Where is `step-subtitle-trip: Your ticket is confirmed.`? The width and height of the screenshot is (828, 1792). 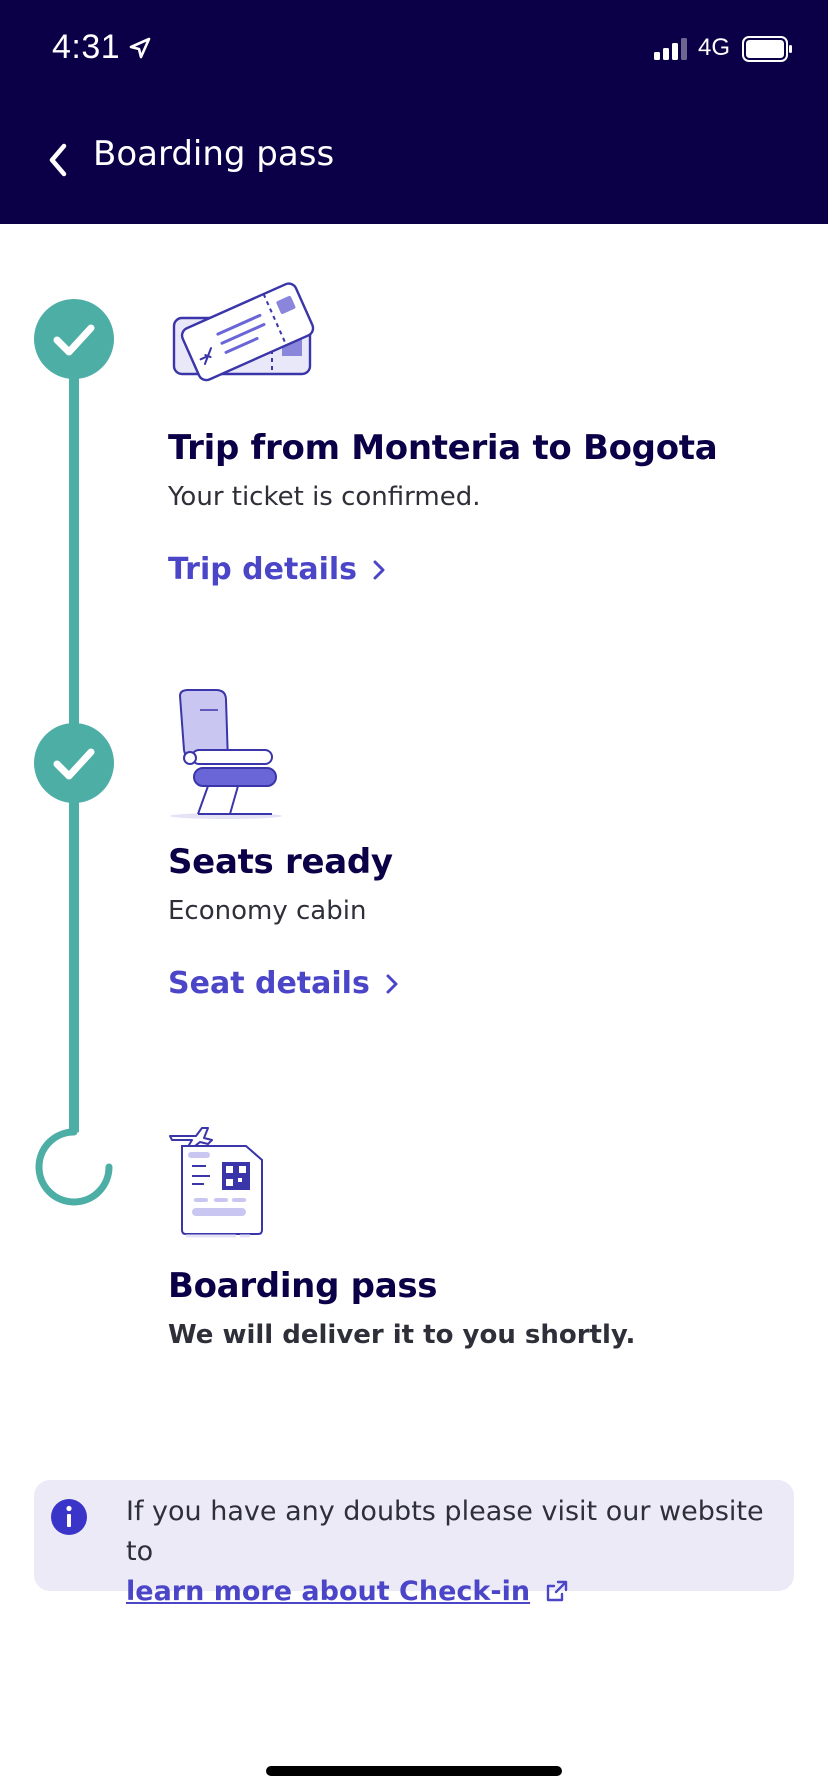
step-subtitle-trip: Your ticket is confirmed. is located at coordinates (324, 497).